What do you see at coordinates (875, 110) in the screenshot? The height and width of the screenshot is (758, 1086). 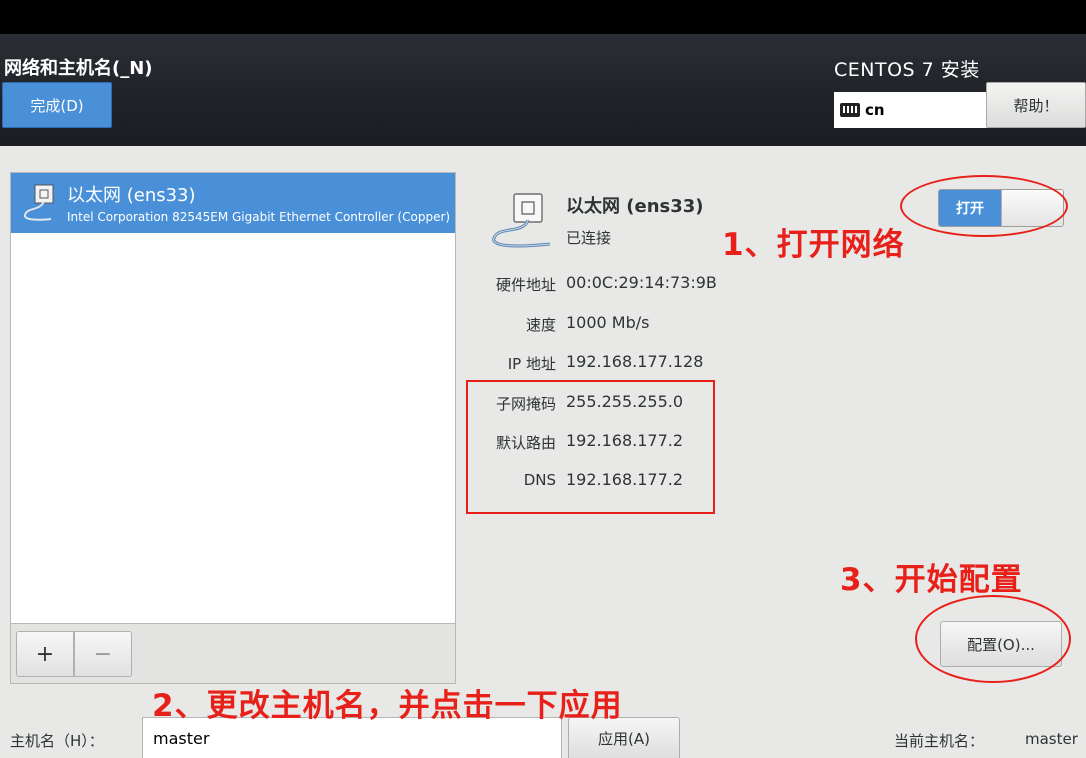 I see `keyboard-layout-label: cn` at bounding box center [875, 110].